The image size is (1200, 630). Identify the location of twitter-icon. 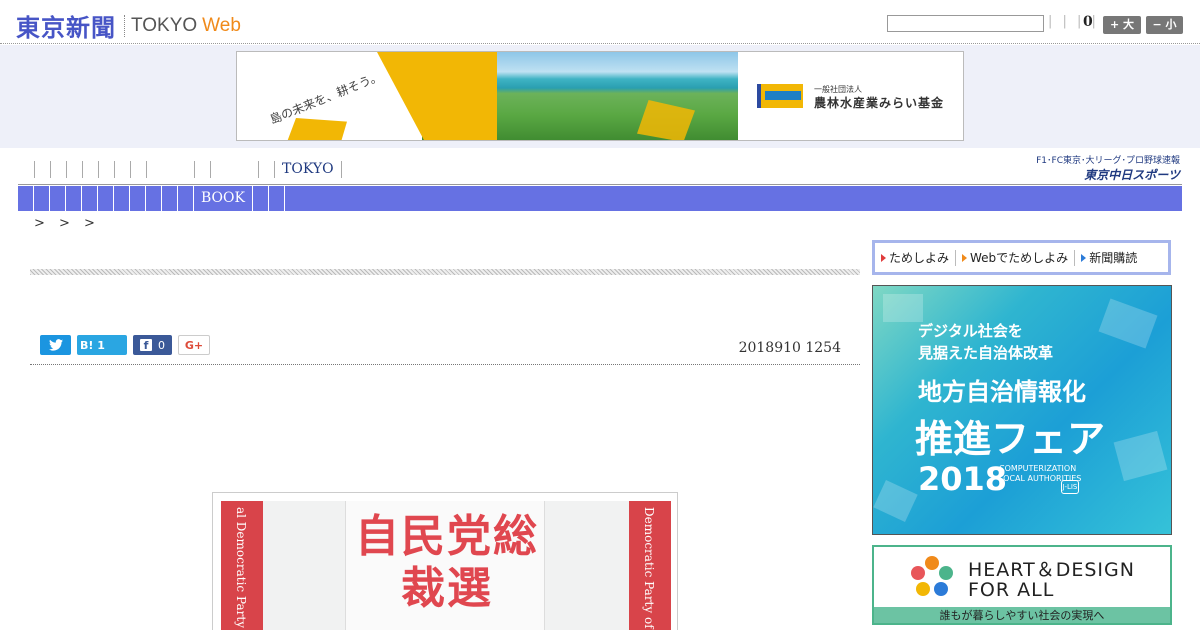
(55, 345).